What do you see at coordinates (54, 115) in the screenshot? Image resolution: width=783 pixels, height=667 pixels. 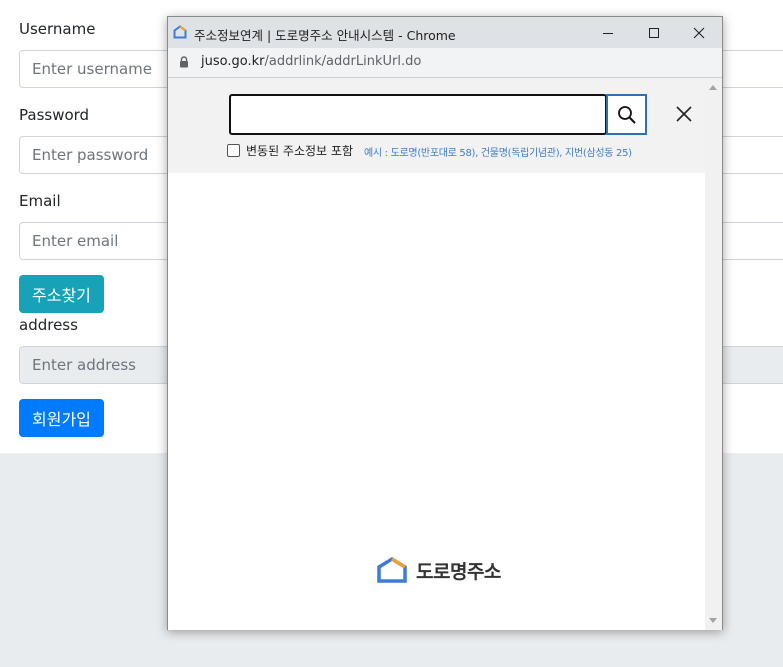 I see `password-label: Password` at bounding box center [54, 115].